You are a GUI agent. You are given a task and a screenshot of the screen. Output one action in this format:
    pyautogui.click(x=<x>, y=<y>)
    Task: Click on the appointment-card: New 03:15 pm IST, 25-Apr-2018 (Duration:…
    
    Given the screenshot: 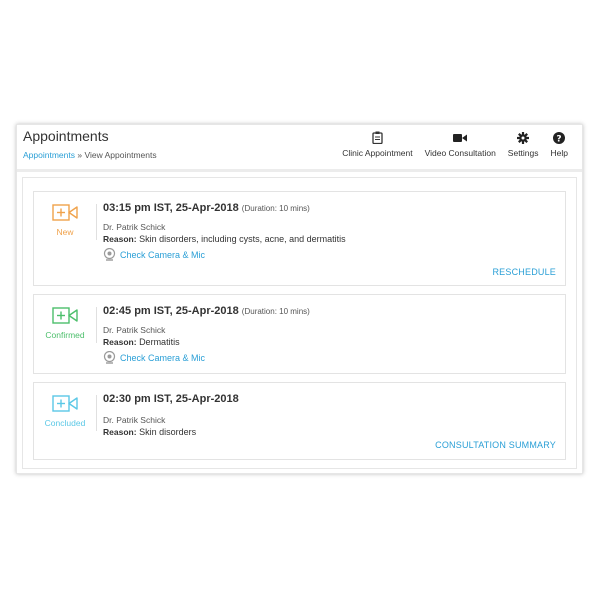 What is the action you would take?
    pyautogui.click(x=299, y=238)
    